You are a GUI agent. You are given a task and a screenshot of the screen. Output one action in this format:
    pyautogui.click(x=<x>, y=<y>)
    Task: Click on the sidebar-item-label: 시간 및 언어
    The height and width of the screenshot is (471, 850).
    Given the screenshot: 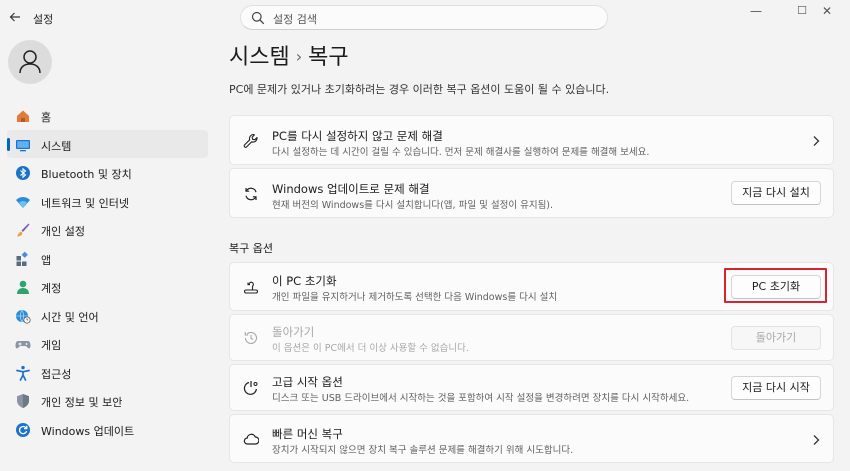 What is the action you would take?
    pyautogui.click(x=70, y=317)
    